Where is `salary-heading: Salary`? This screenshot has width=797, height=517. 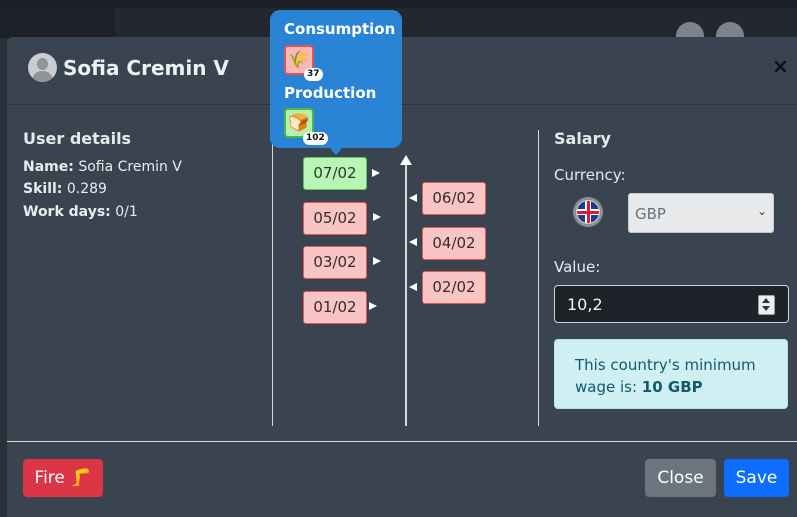 salary-heading: Salary is located at coordinates (582, 138).